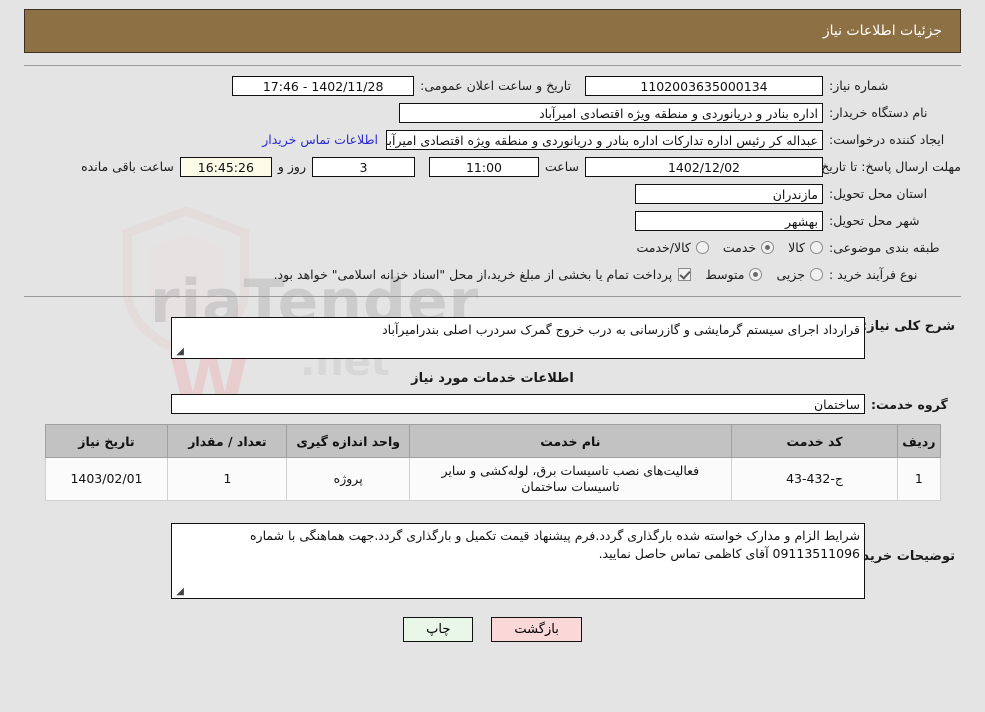 This screenshot has height=712, width=985. What do you see at coordinates (873, 274) in the screenshot?
I see `purchase-process-label: نوع فرآیند خرید :` at bounding box center [873, 274].